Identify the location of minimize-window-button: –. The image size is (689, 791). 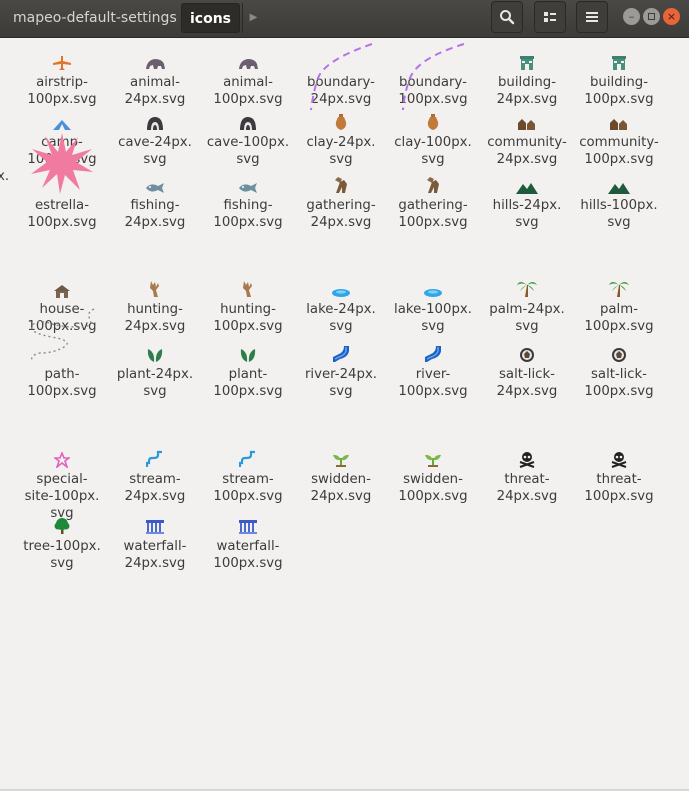
(631, 16).